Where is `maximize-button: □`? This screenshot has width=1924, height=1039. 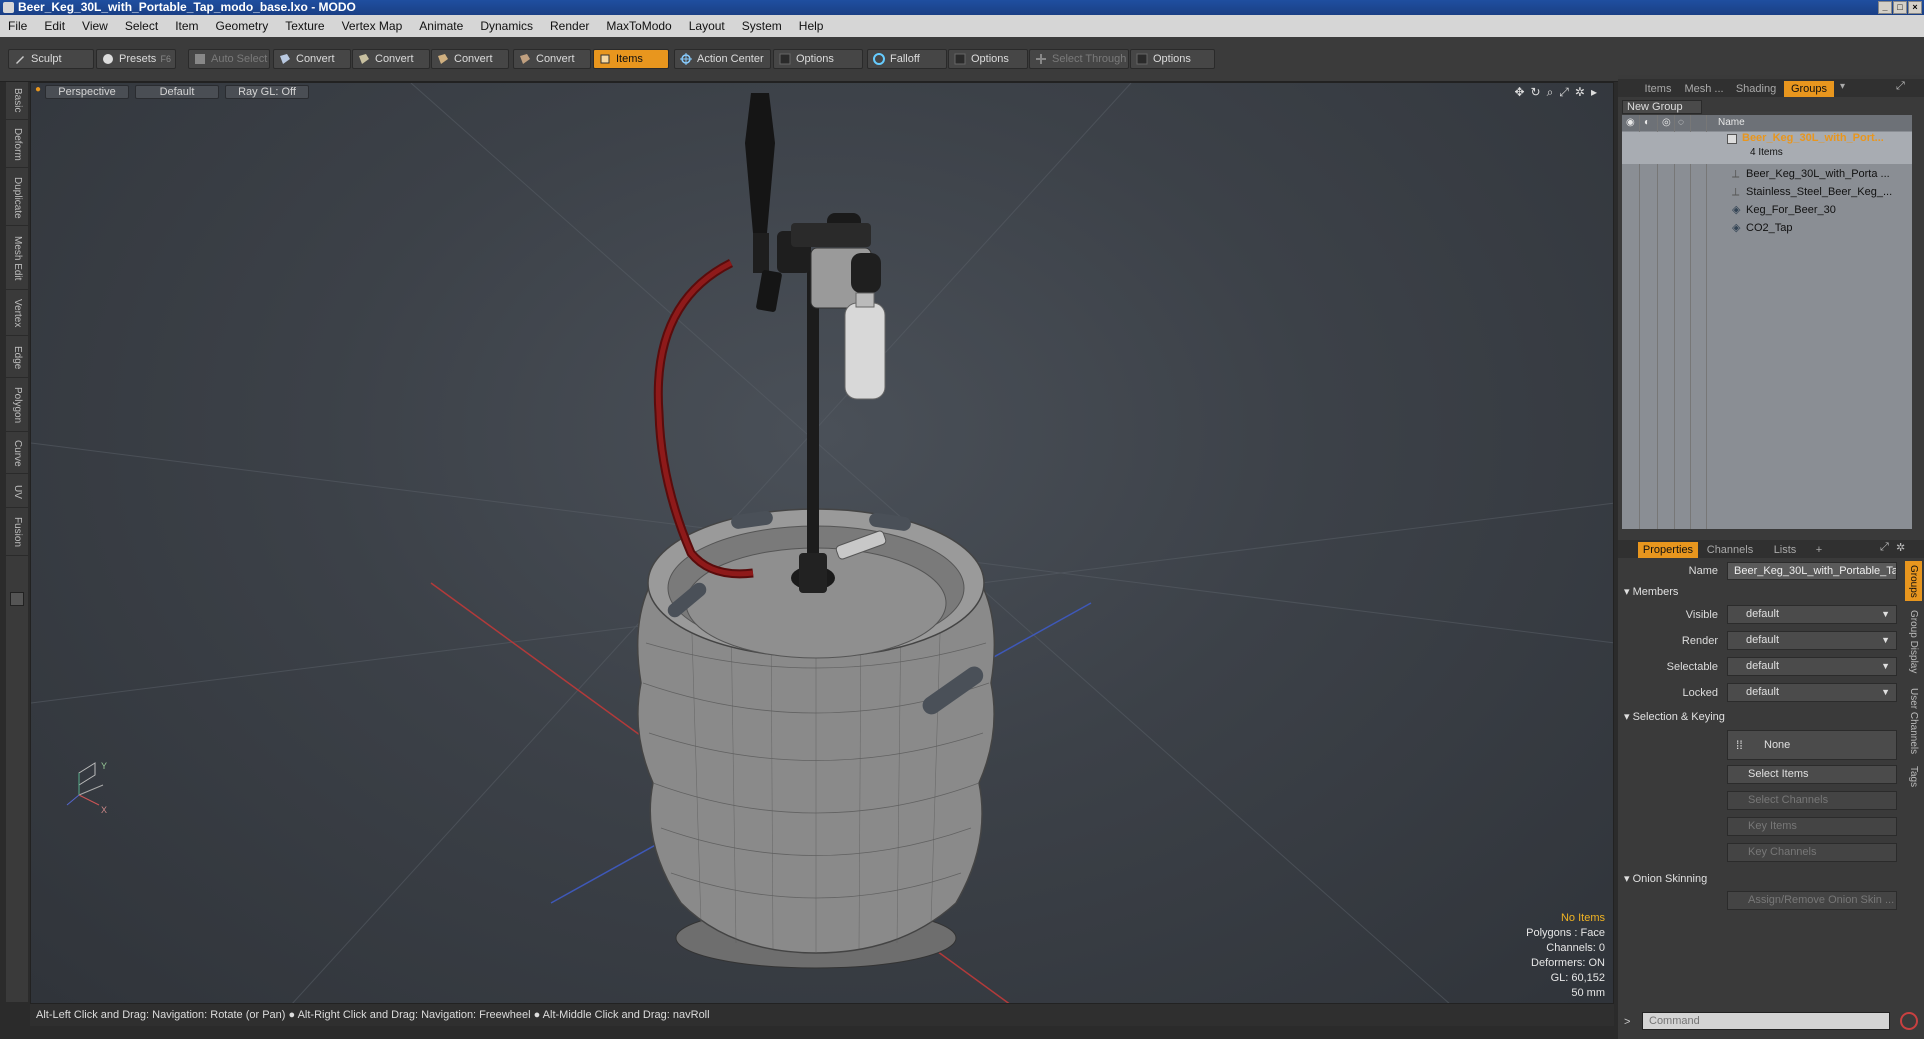
maximize-button: □ is located at coordinates (1900, 7).